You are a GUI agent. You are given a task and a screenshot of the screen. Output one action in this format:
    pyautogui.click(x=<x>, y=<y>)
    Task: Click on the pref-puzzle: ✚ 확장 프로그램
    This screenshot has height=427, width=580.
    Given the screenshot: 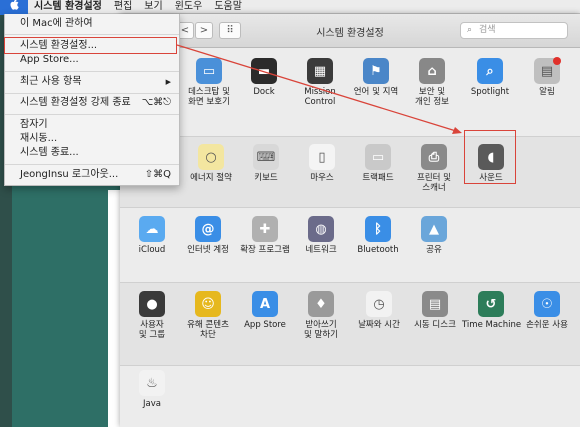 What is the action you would take?
    pyautogui.click(x=265, y=235)
    